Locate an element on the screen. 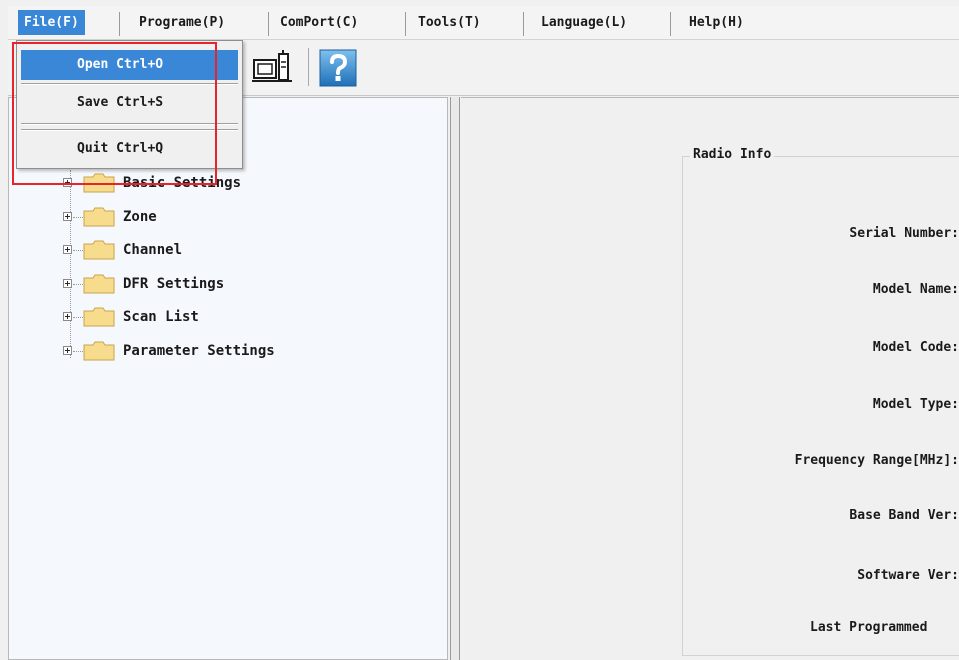 The width and height of the screenshot is (959, 660). tree-item-label: Parameter Settings is located at coordinates (199, 351).